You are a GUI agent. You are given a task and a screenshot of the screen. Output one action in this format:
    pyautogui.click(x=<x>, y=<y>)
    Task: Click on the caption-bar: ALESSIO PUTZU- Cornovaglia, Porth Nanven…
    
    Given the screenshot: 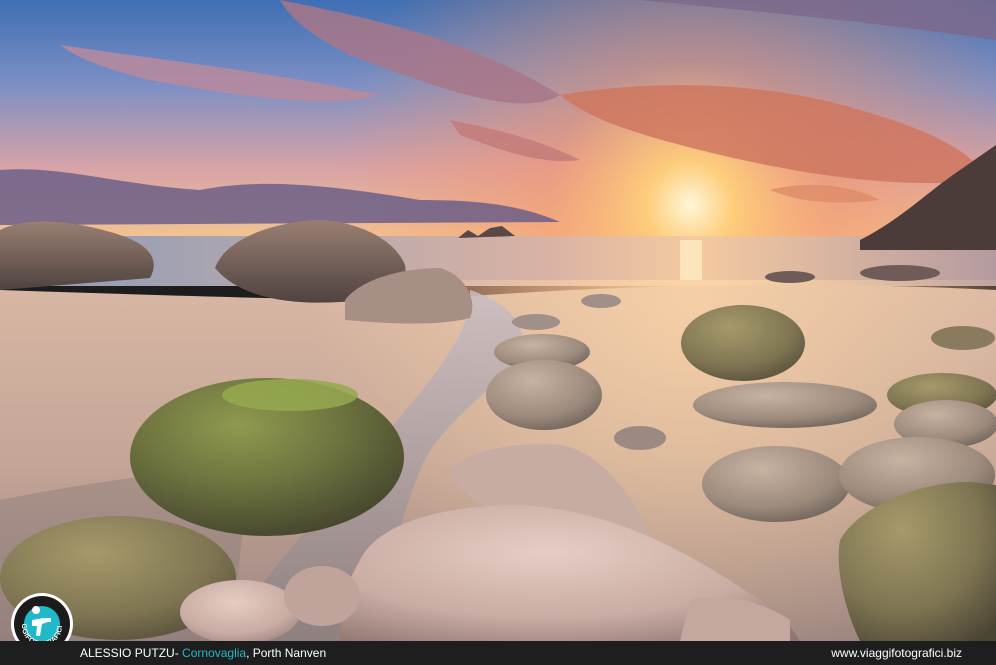 What is the action you would take?
    pyautogui.click(x=498, y=653)
    